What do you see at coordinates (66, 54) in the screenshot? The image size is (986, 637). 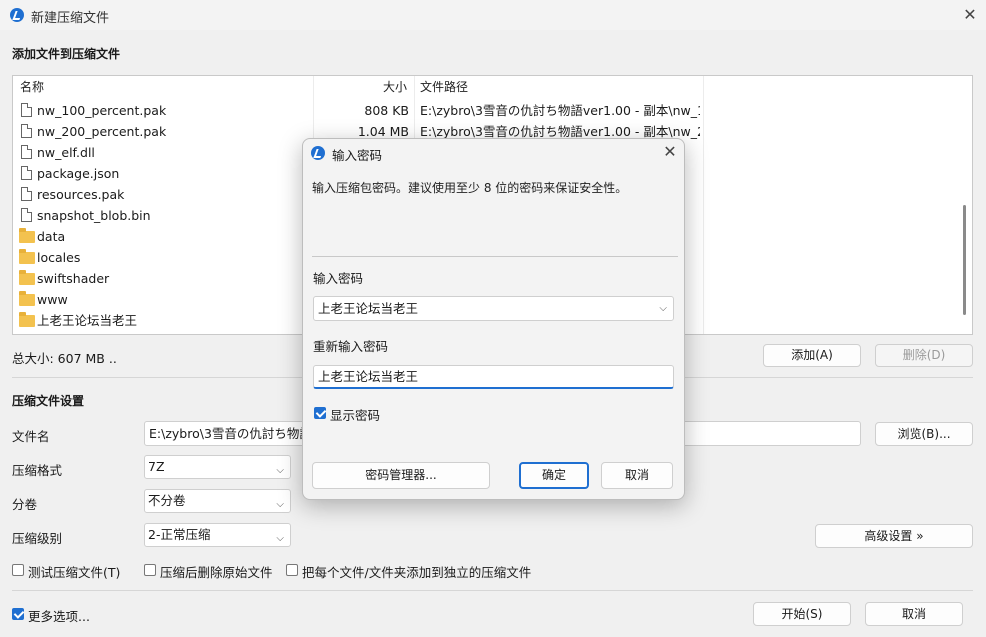 I see `add-section-title: 添加文件到压缩文件` at bounding box center [66, 54].